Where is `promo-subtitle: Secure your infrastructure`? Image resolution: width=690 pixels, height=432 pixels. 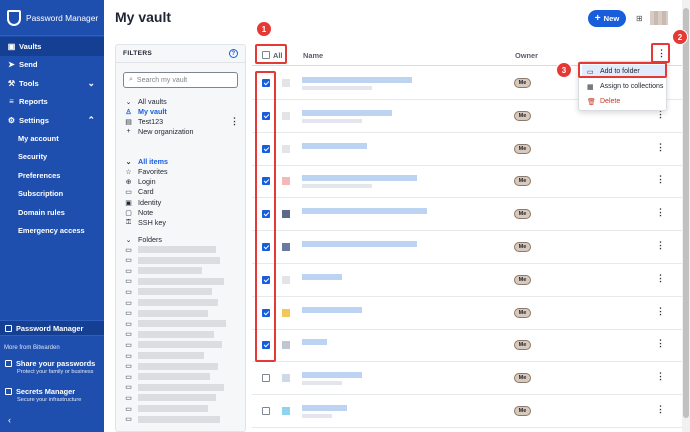
promo-subtitle: Secure your infrastructure is located at coordinates (49, 400).